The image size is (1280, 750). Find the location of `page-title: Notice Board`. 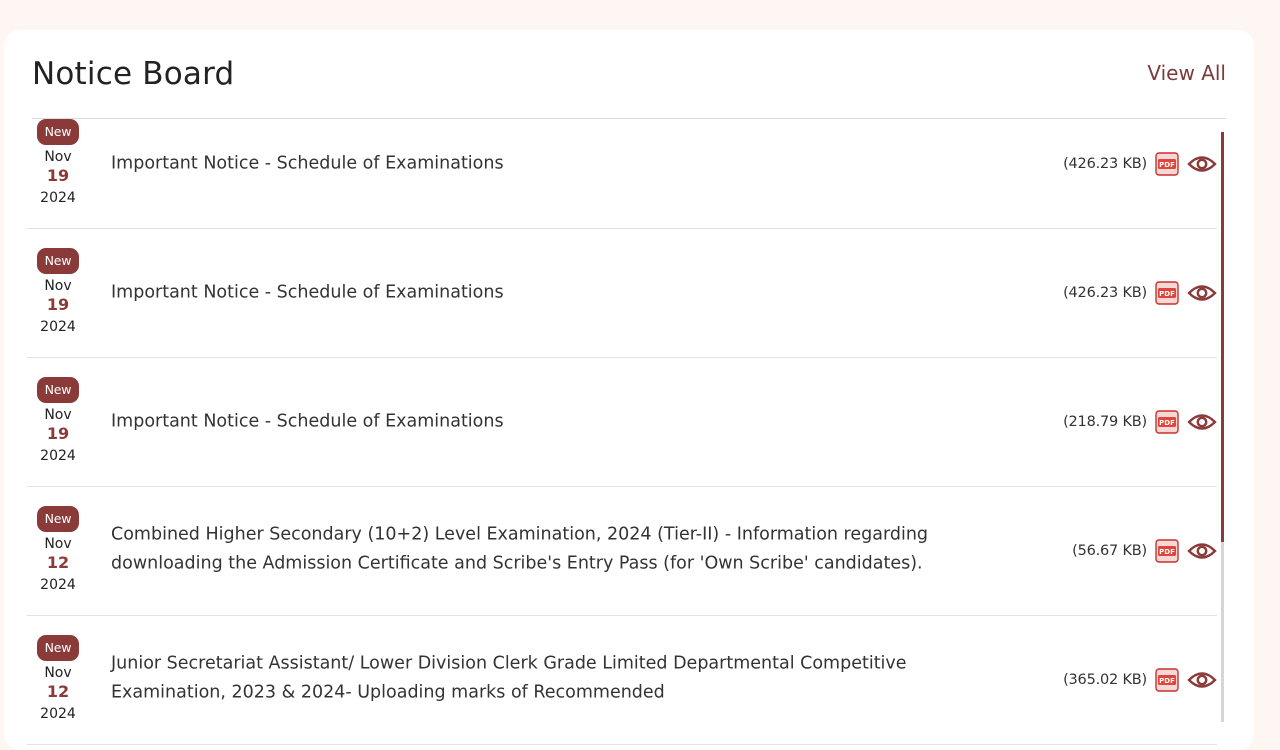

page-title: Notice Board is located at coordinates (133, 74).